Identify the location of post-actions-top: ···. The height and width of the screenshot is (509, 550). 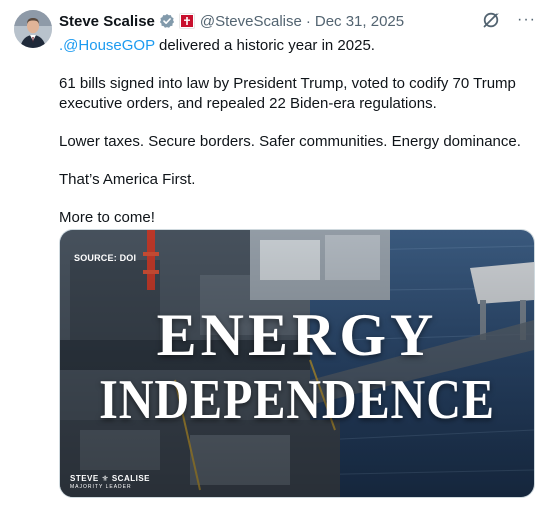
(508, 20).